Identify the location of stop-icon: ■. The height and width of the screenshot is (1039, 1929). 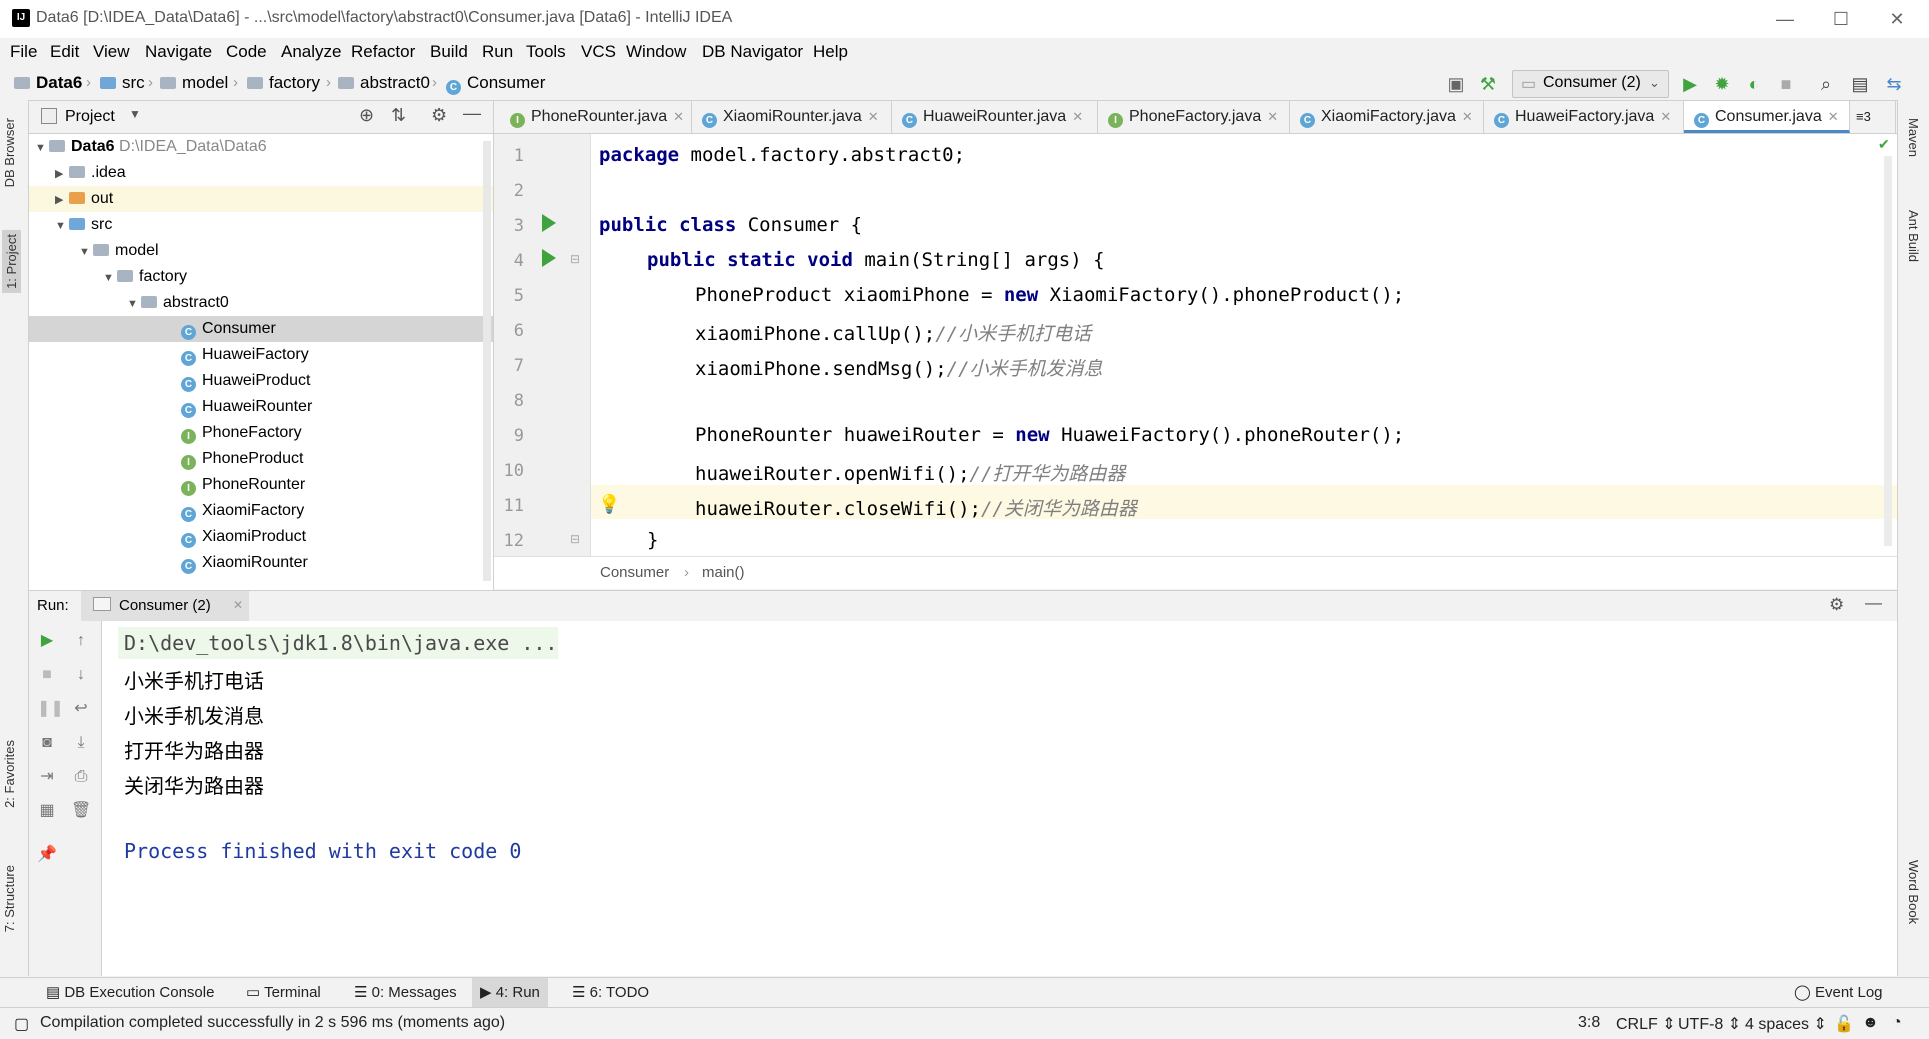
(47, 675).